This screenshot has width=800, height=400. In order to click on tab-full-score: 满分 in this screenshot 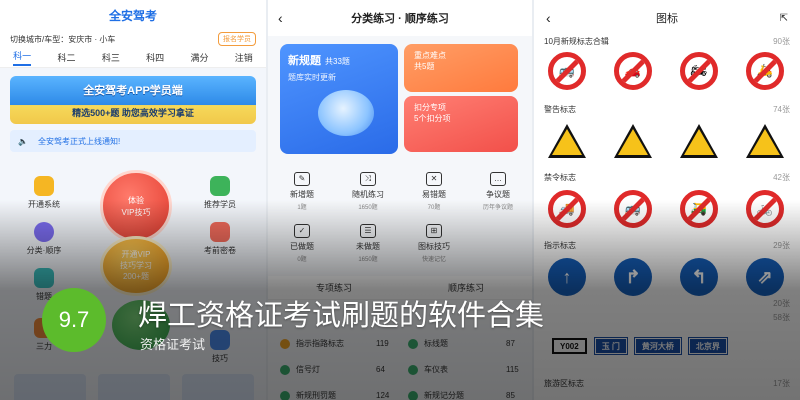, I will do `click(199, 57)`.